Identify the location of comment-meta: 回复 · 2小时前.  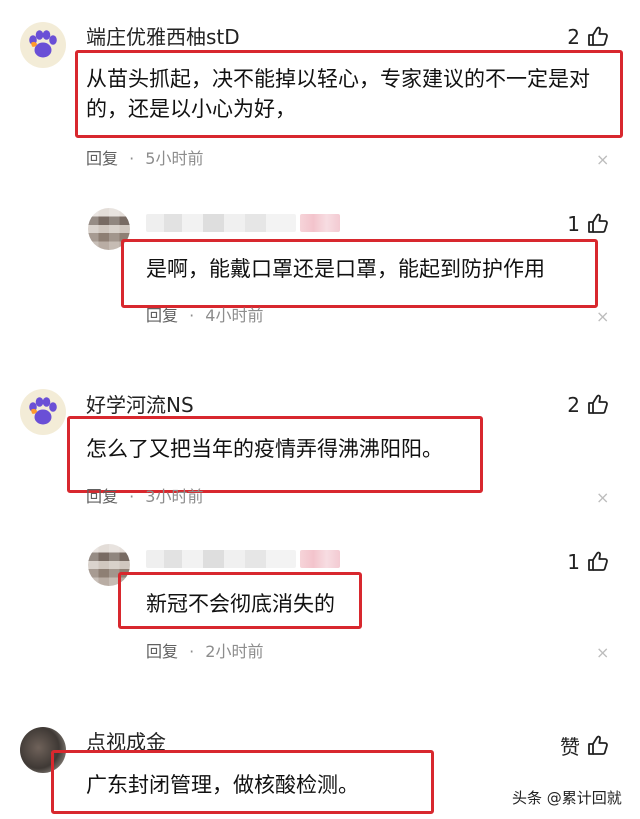
(204, 652).